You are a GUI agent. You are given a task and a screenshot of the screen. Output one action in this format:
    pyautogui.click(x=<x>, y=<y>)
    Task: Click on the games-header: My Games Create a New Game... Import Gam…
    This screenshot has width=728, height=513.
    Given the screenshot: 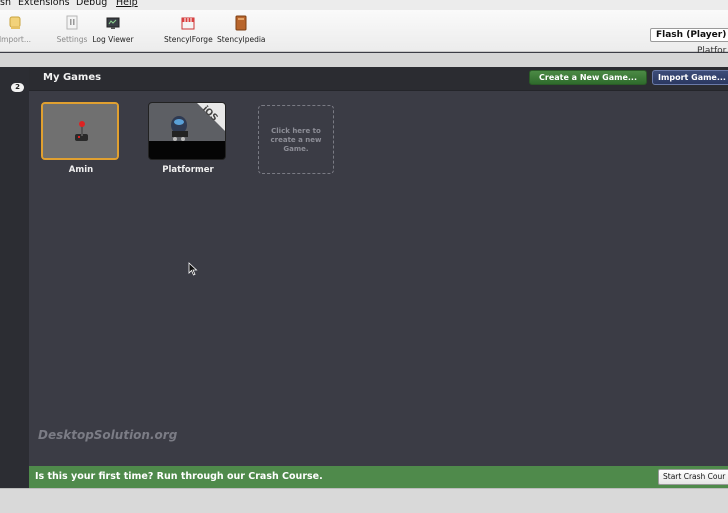 What is the action you would take?
    pyautogui.click(x=378, y=79)
    